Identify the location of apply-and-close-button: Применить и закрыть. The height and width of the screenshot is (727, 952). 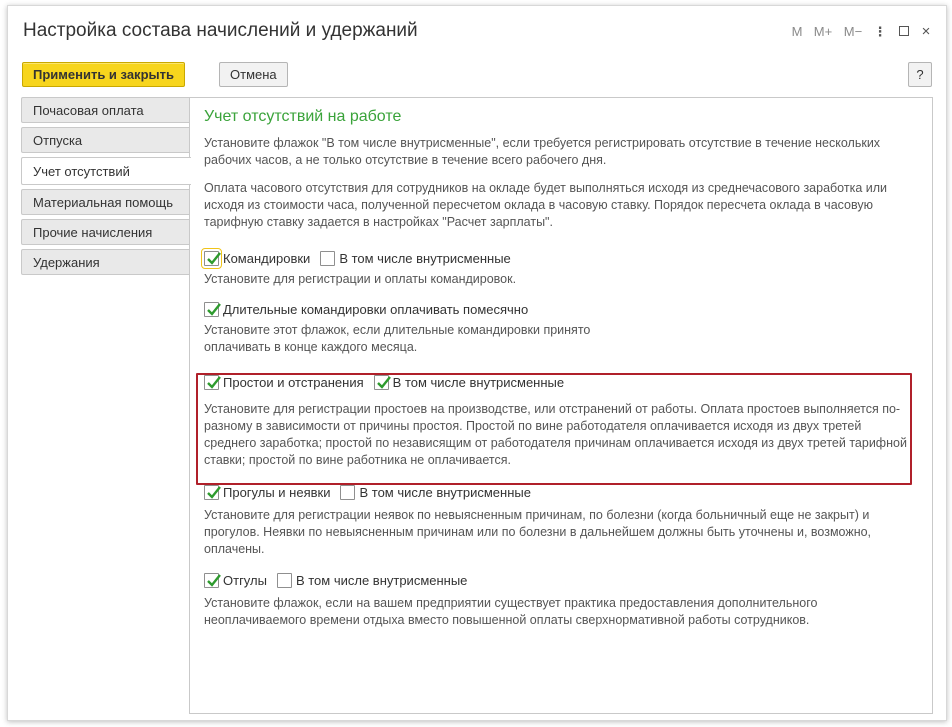
(103, 74).